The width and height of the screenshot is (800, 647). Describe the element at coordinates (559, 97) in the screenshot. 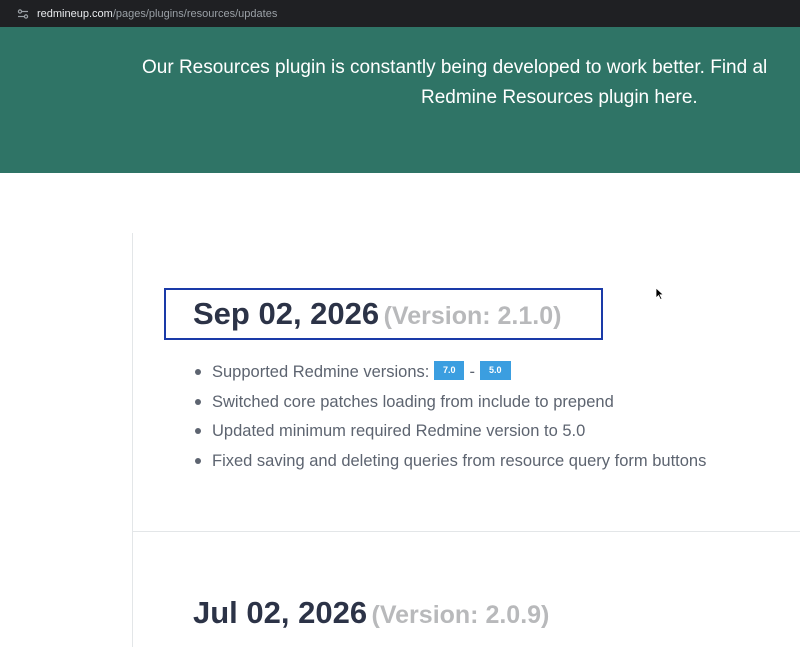

I see `hero-text-line2: Redmine Resources plugin here.` at that location.